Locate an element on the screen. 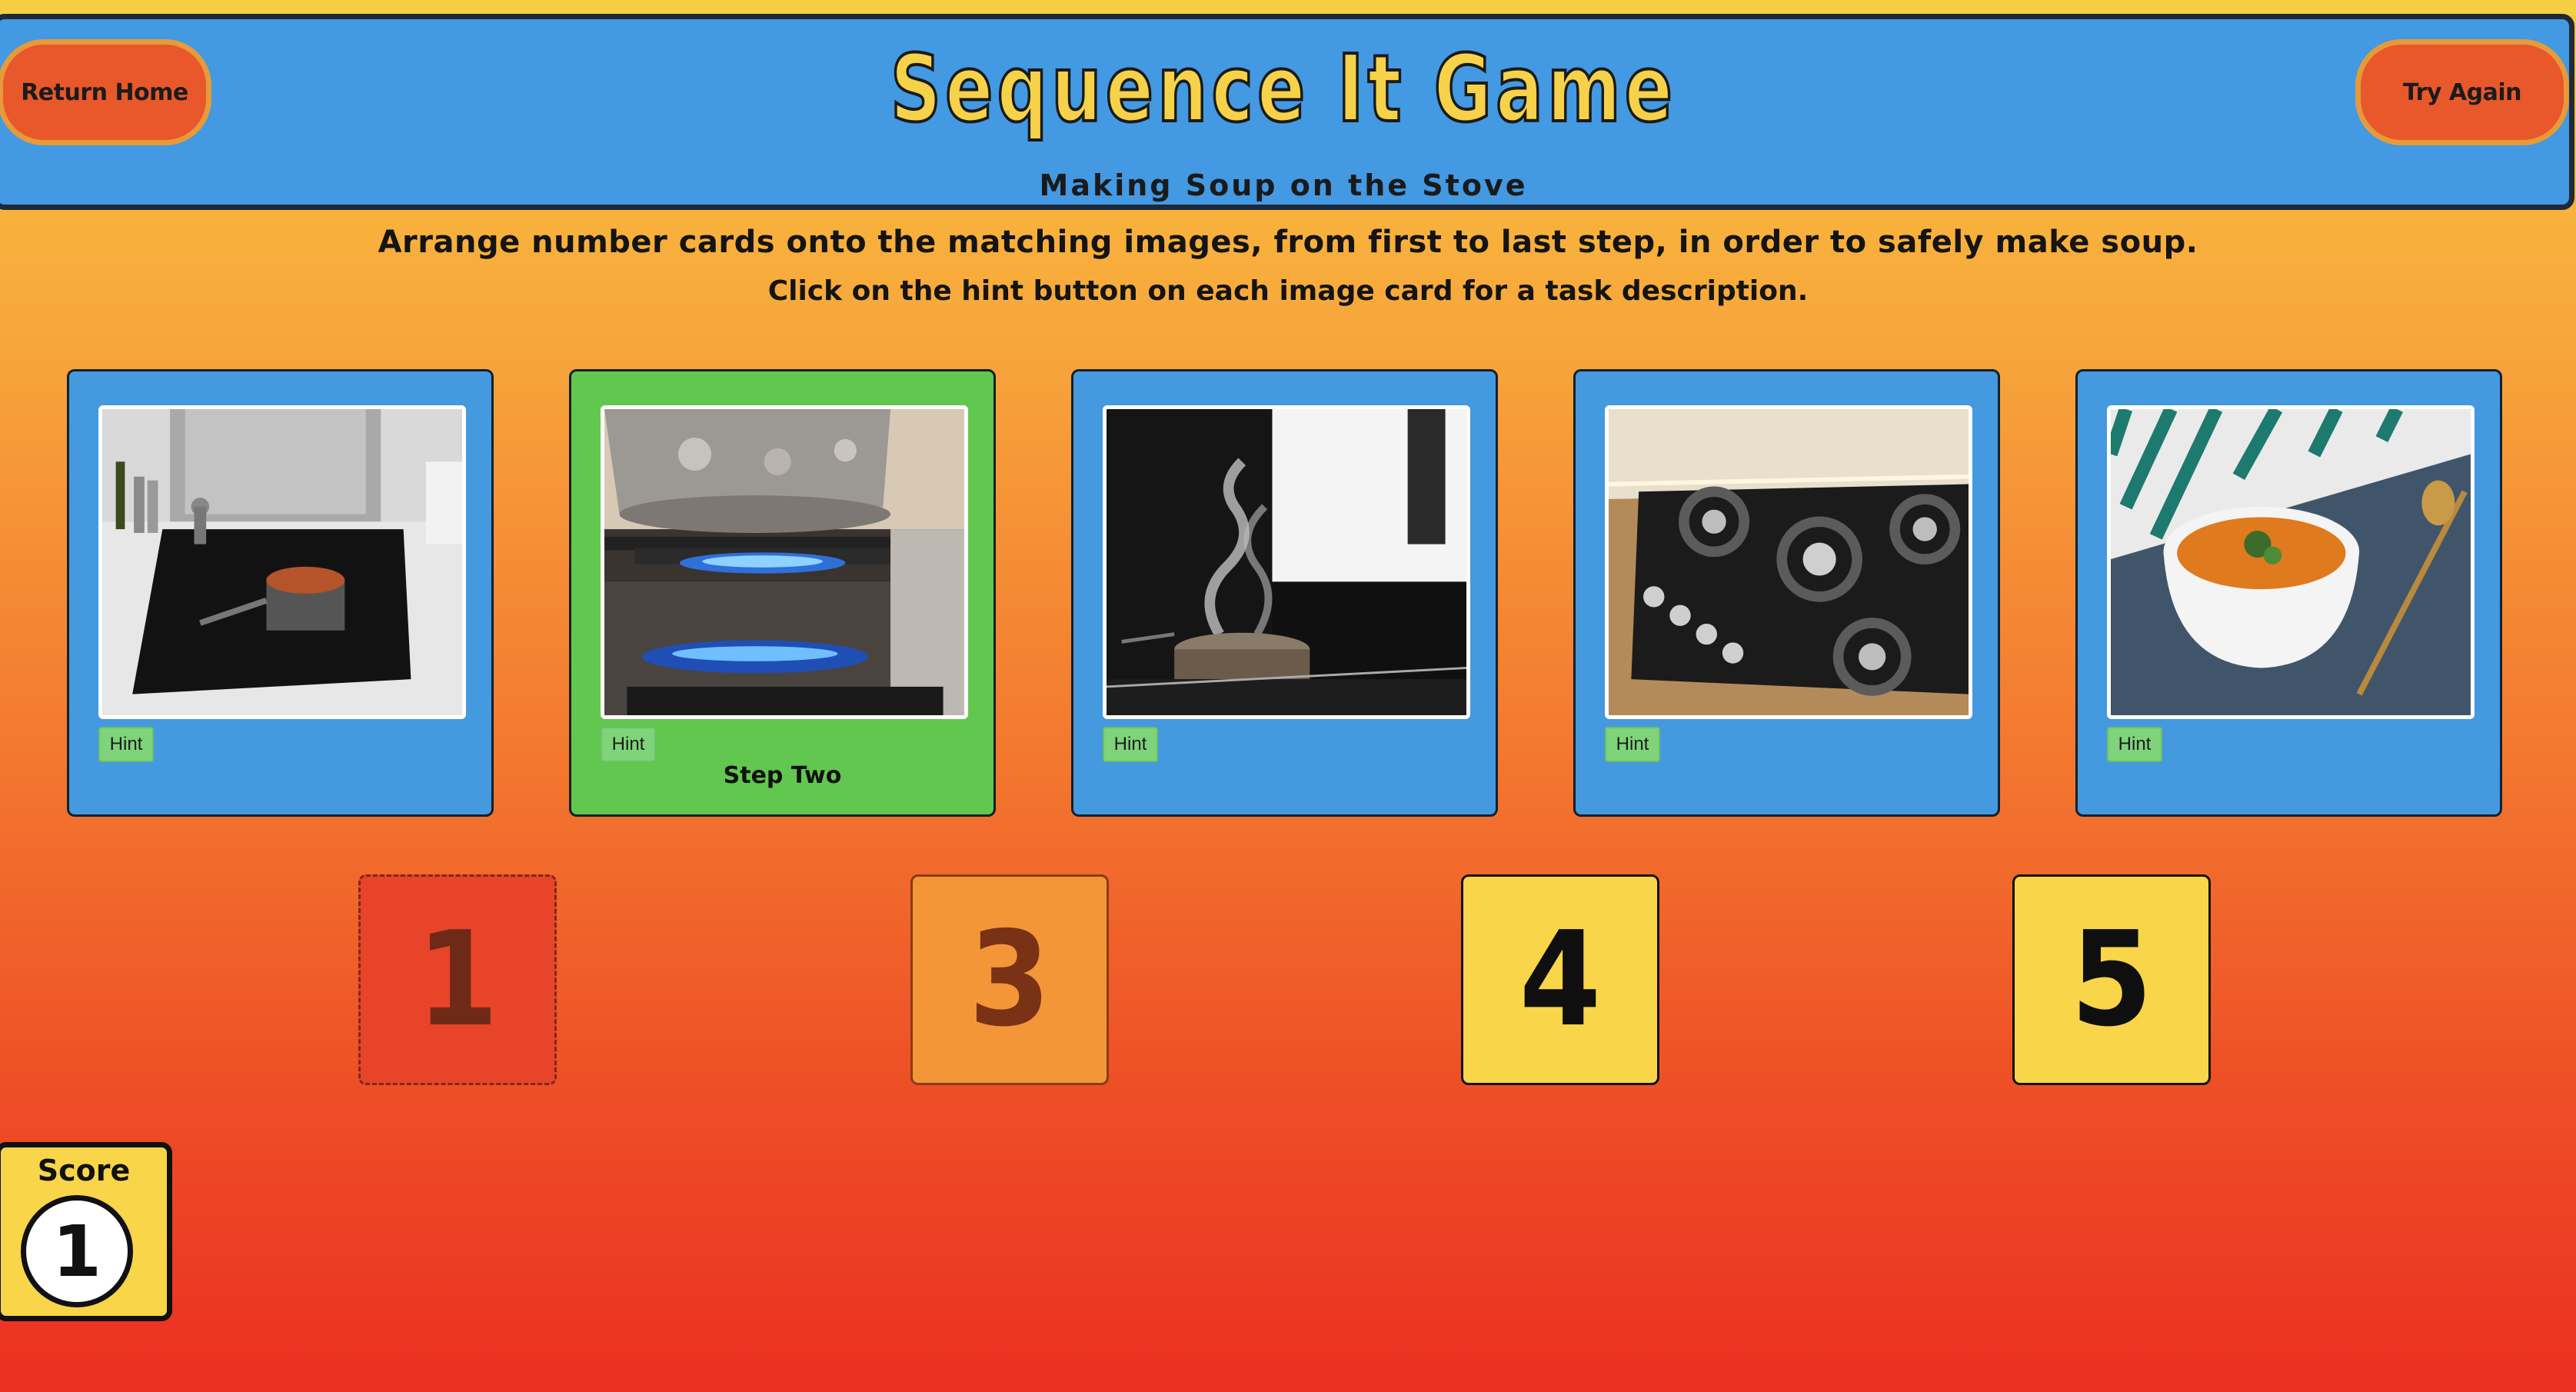  soup-bowl-image is located at coordinates (2290, 562).